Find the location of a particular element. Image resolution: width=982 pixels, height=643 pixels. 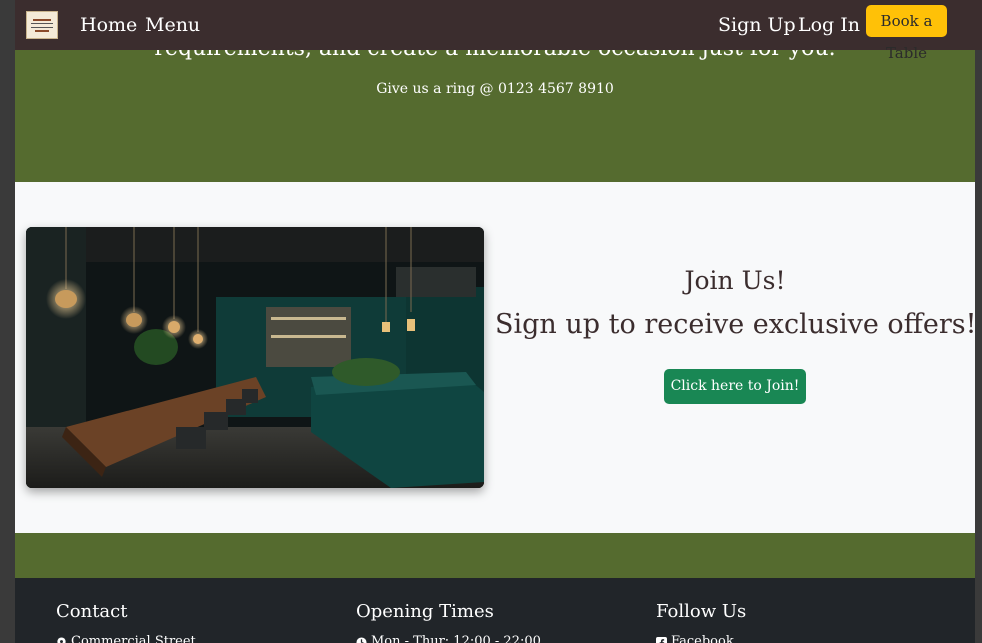

clock-icon is located at coordinates (361, 639).